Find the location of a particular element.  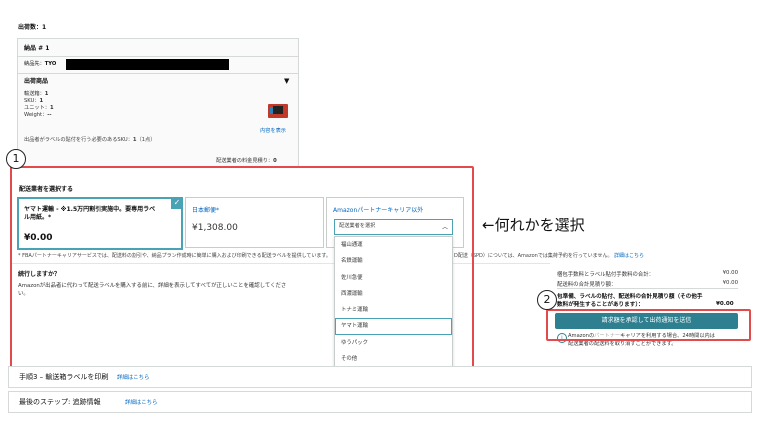

sku-row: SKU：1 is located at coordinates (34, 101).